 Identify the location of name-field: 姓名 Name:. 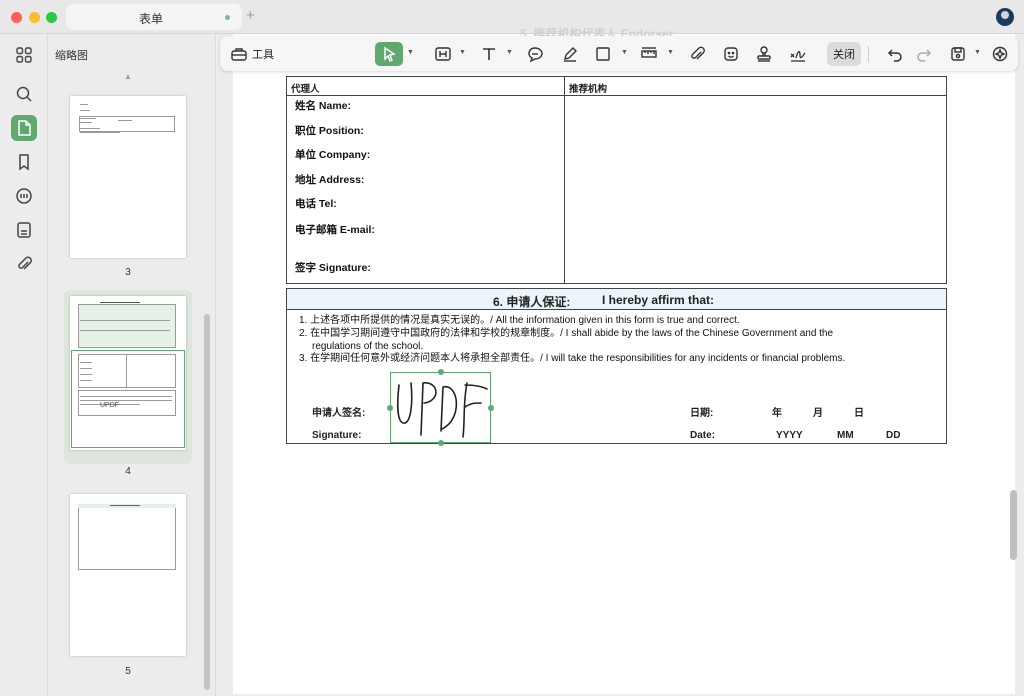
(323, 105).